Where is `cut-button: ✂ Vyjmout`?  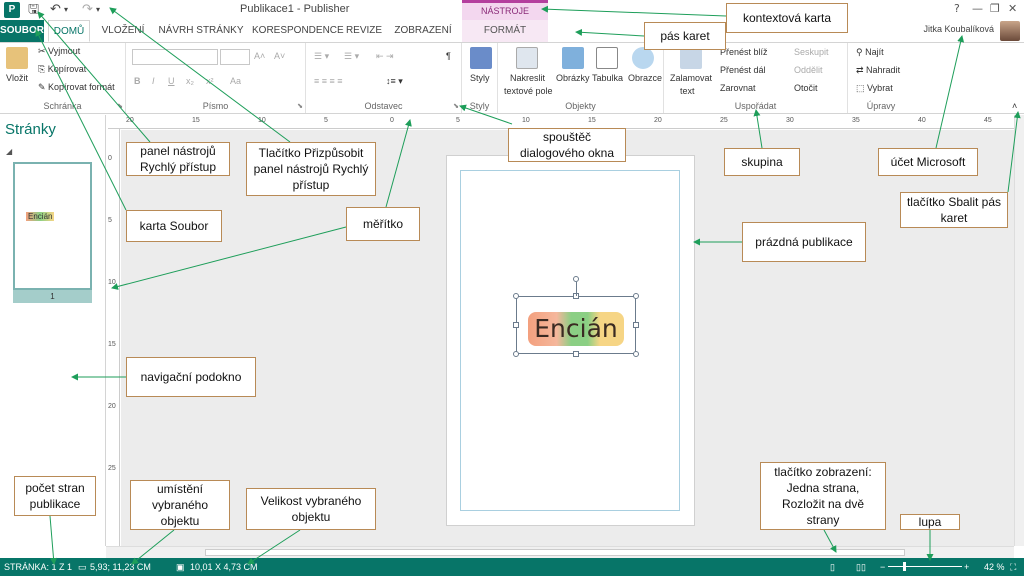
cut-button: ✂ Vyjmout is located at coordinates (59, 51).